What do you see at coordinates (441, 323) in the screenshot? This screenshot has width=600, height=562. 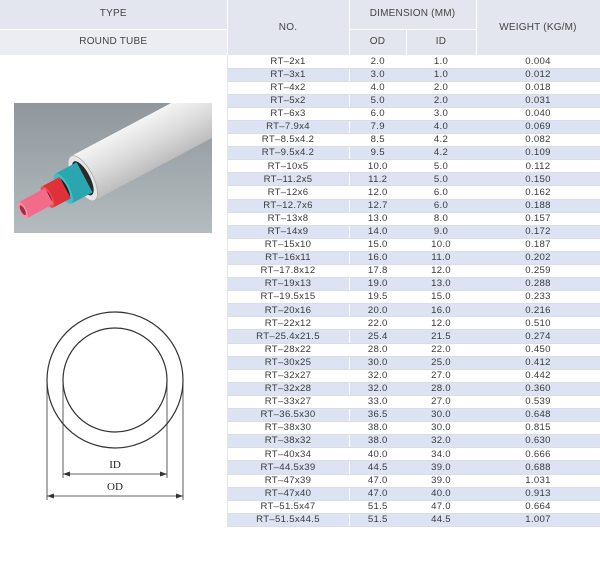 I see `id-cell: 12.0` at bounding box center [441, 323].